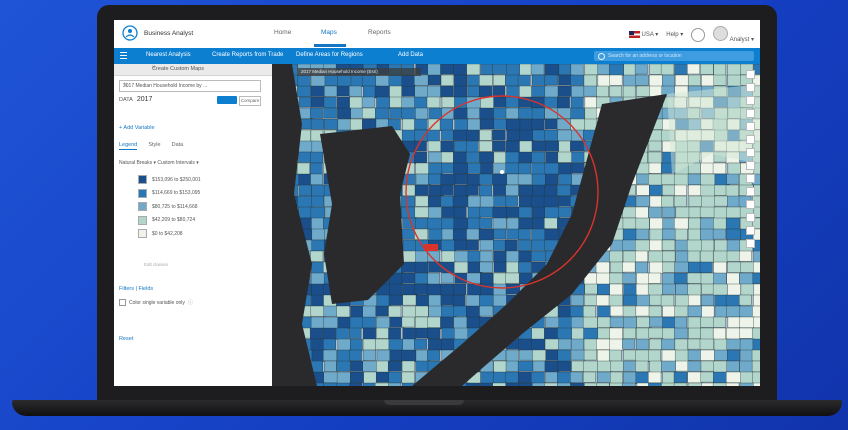 This screenshot has height=430, width=848. What do you see at coordinates (156, 302) in the screenshot?
I see `single-variable-option: Color single variable only ⓘ` at bounding box center [156, 302].